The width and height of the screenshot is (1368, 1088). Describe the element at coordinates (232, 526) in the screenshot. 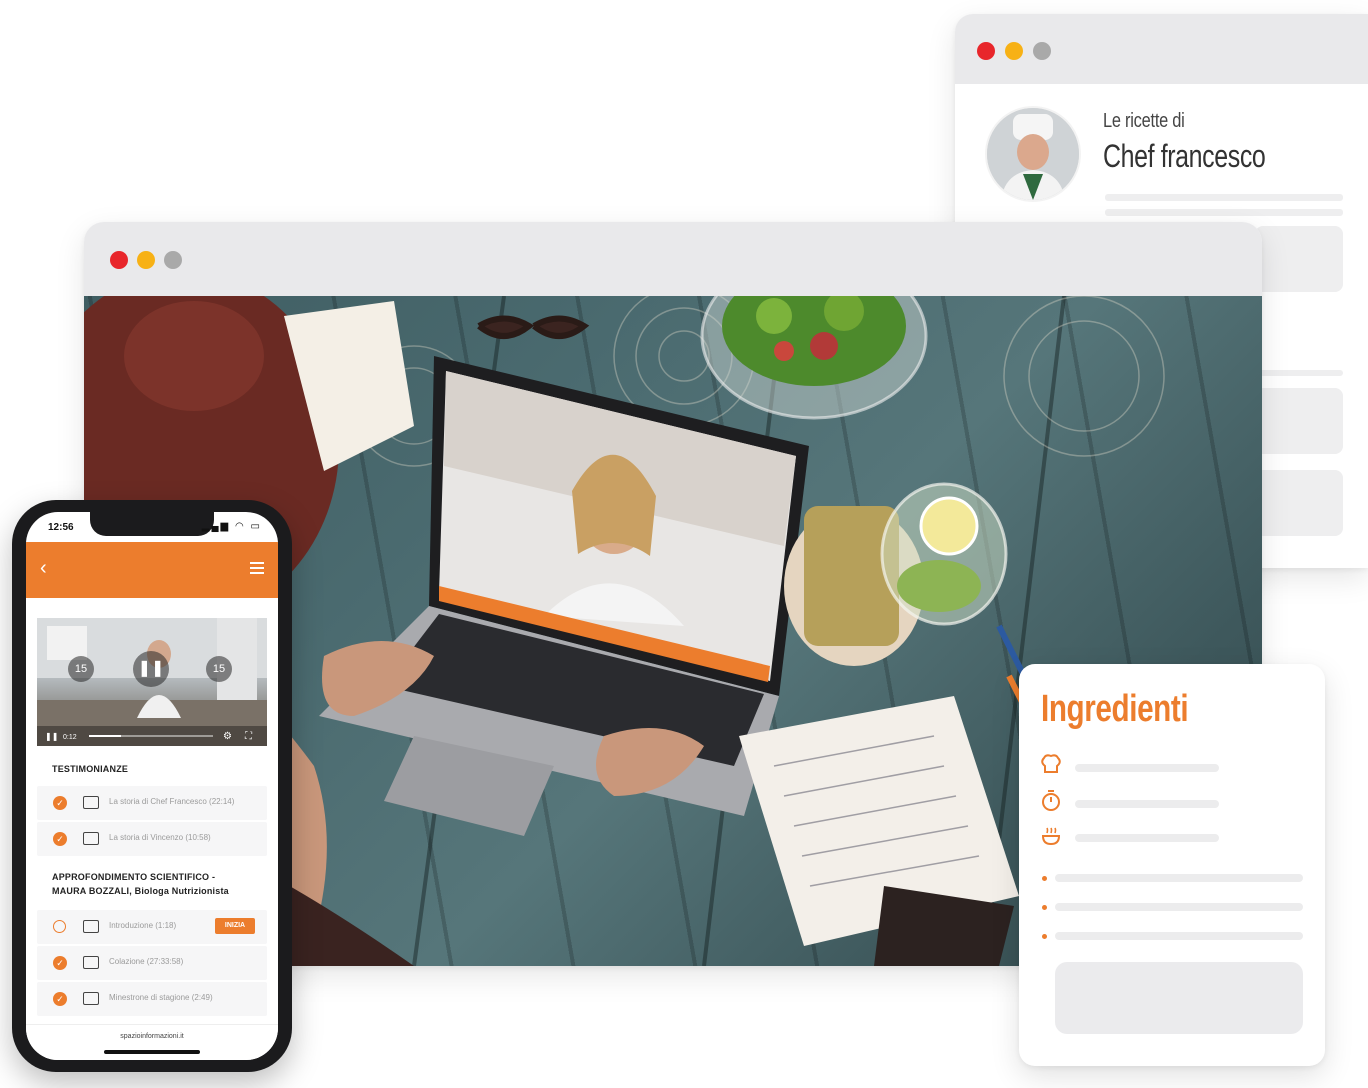

I see `status-icons: ▂▄▆ ◠ ▭` at that location.